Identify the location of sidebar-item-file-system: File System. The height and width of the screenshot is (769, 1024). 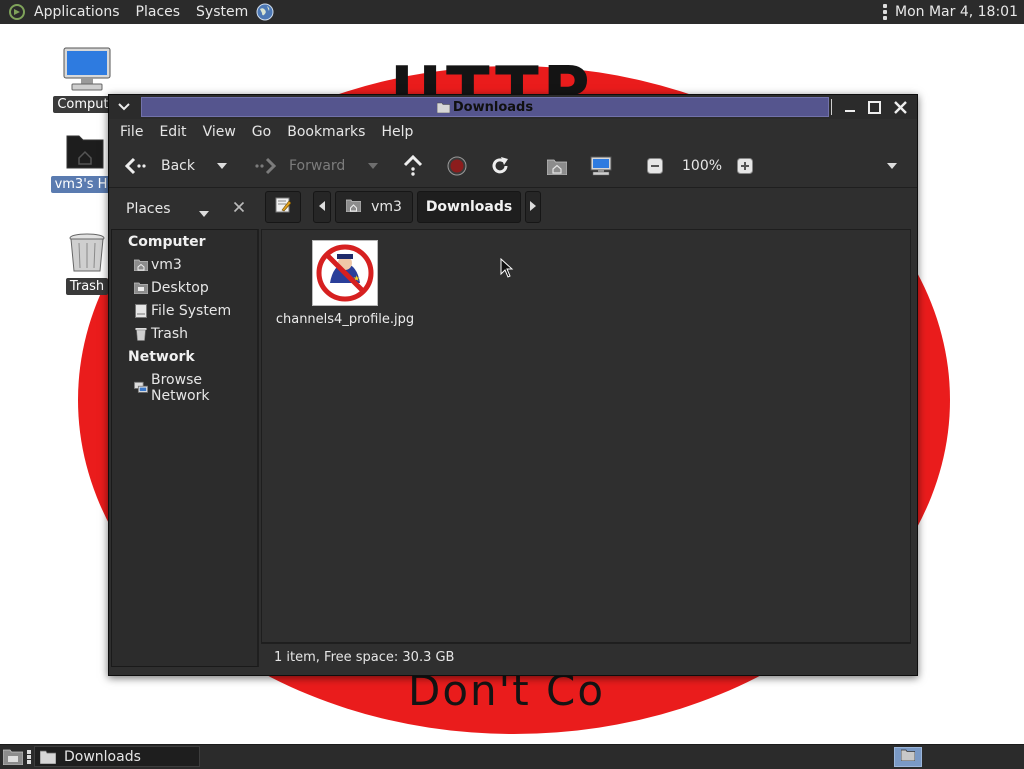
(182, 311).